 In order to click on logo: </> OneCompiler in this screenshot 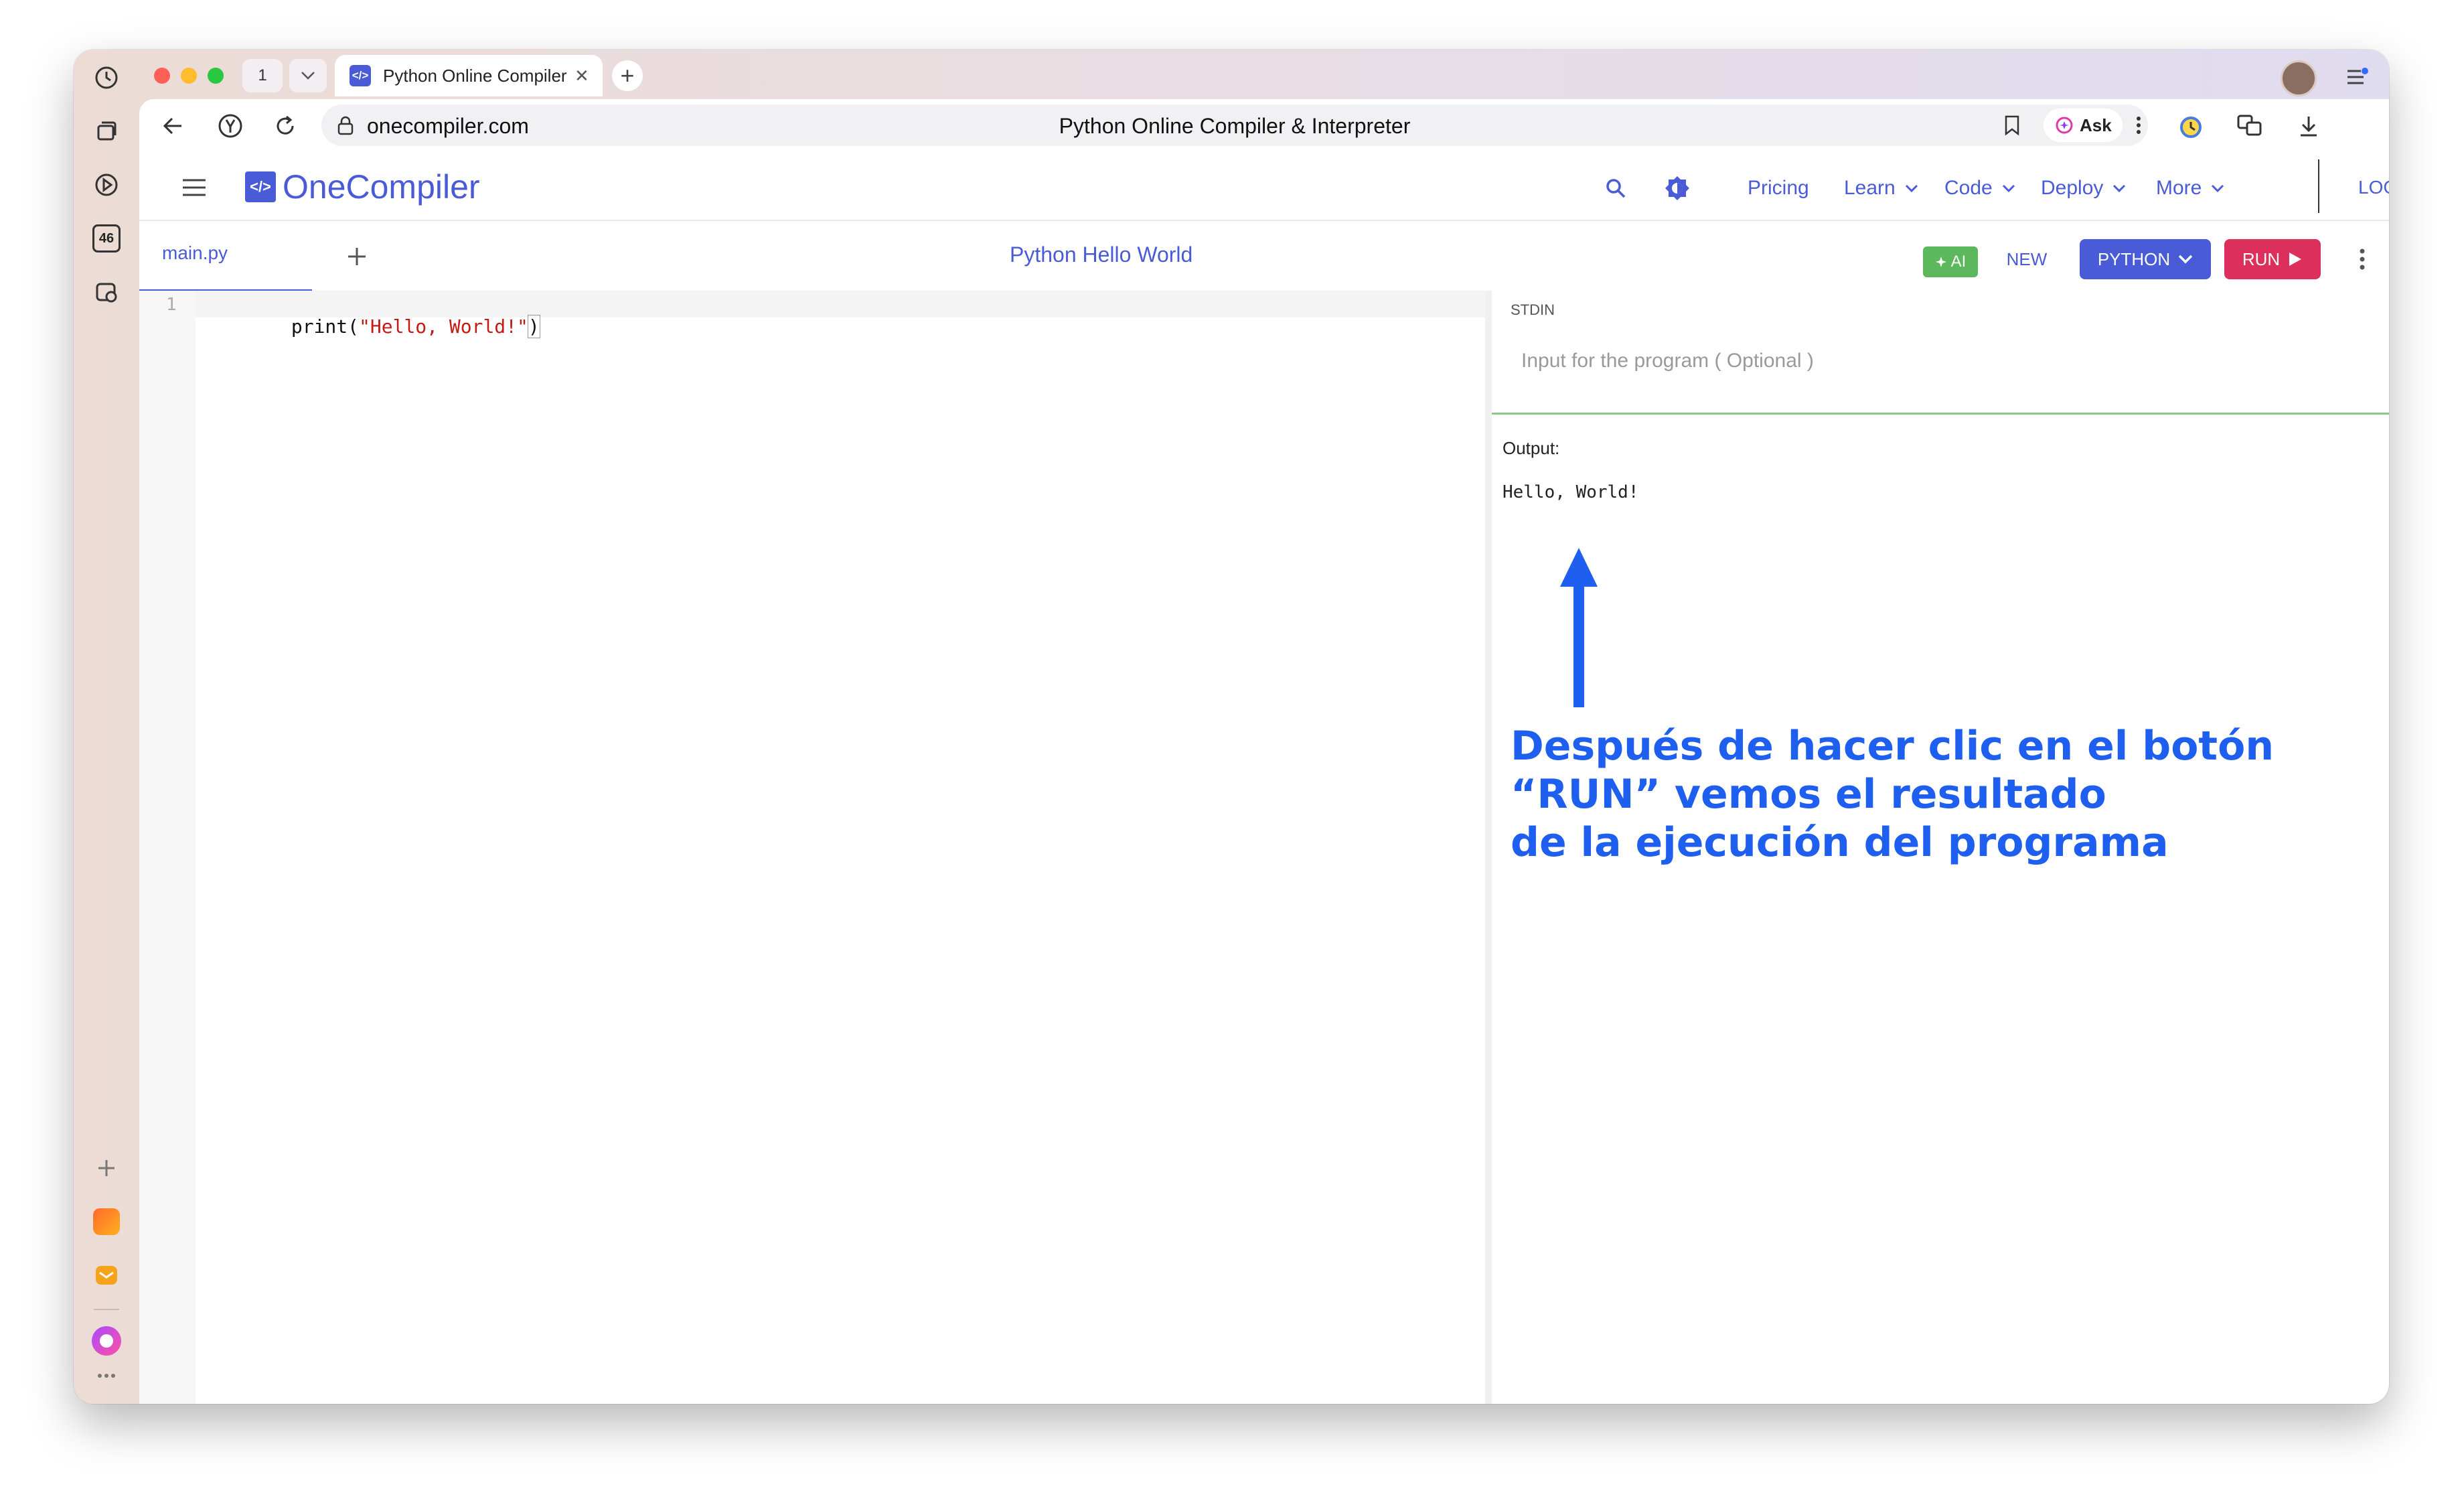, I will do `click(362, 186)`.